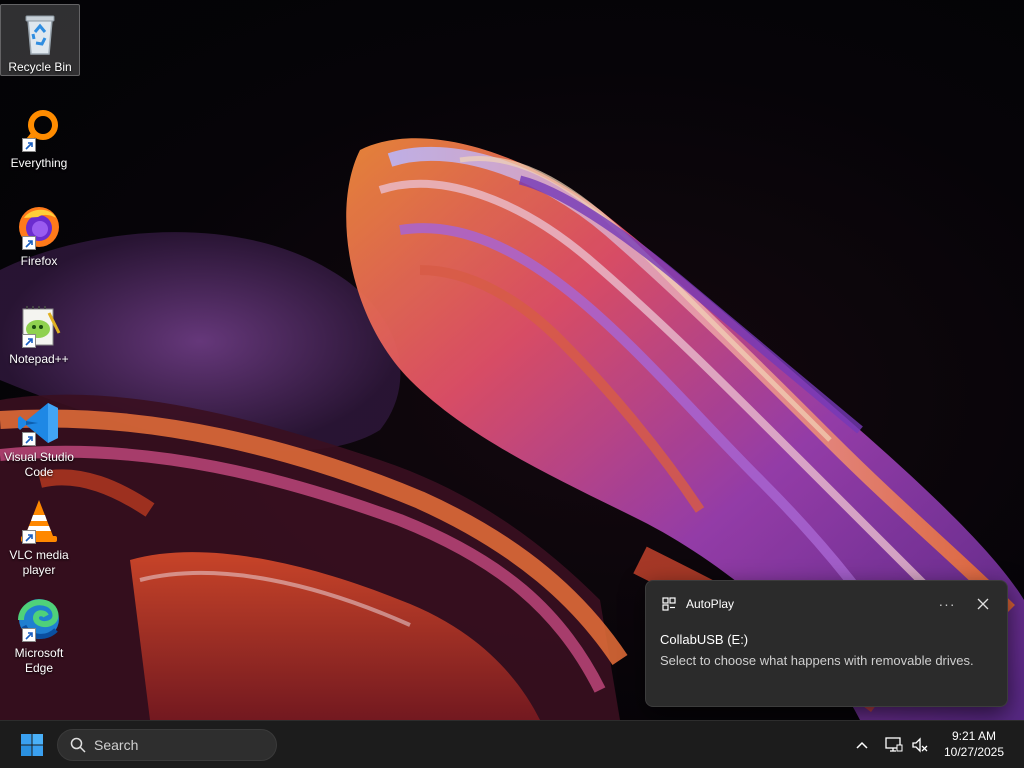  Describe the element at coordinates (39, 562) in the screenshot. I see `desktop-icon-label: VLC media player` at that location.